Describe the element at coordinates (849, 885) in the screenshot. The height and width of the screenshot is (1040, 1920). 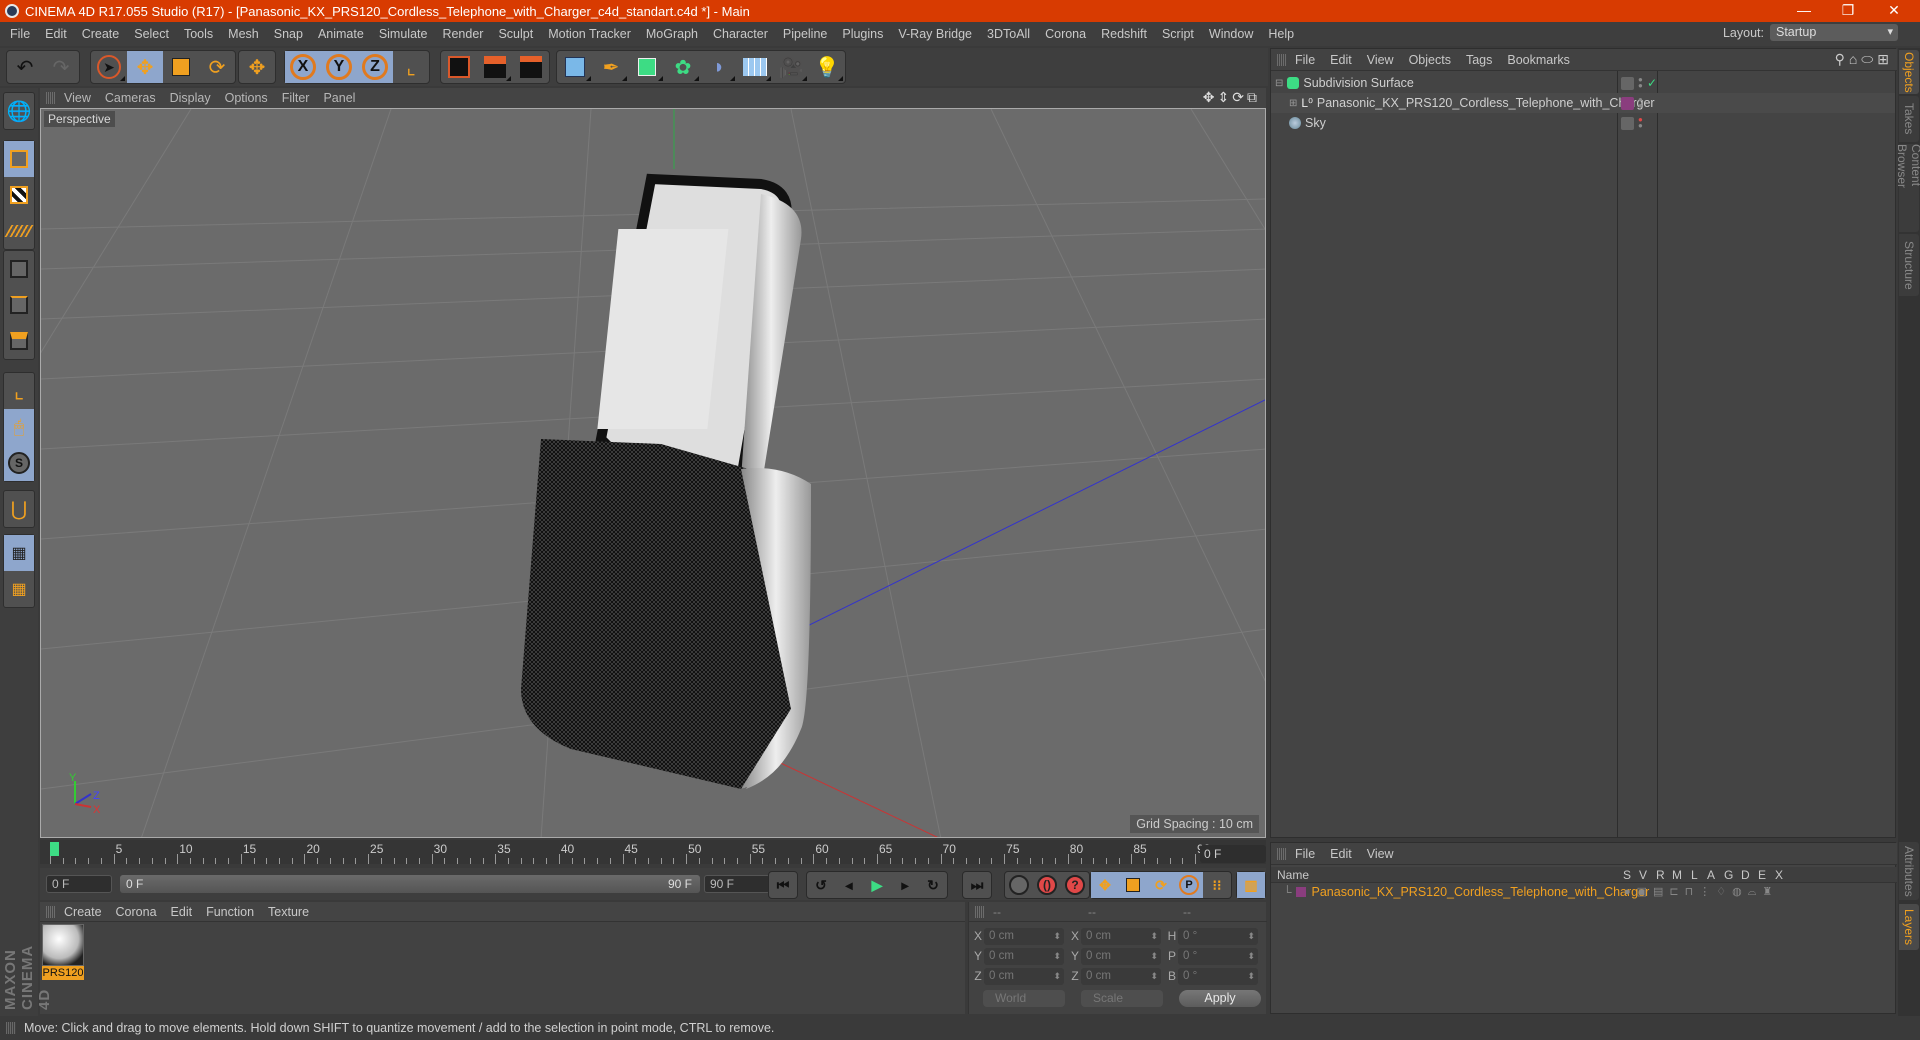
I see `prev-frame-icon: ◂` at that location.